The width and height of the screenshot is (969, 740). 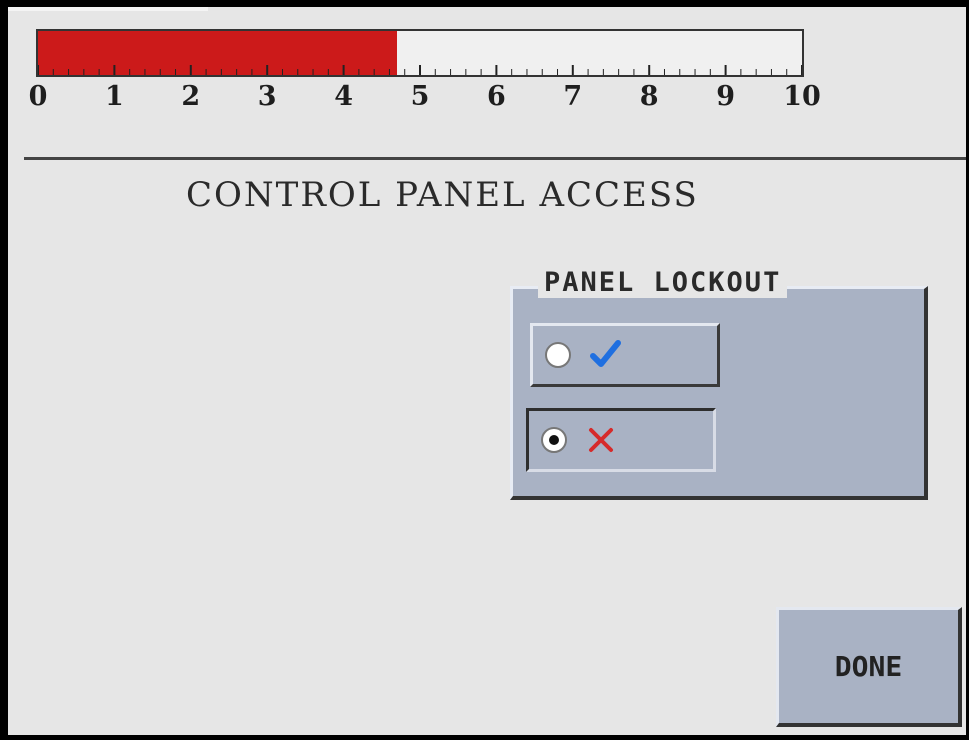 What do you see at coordinates (573, 96) in the screenshot?
I see `scale-label: 7` at bounding box center [573, 96].